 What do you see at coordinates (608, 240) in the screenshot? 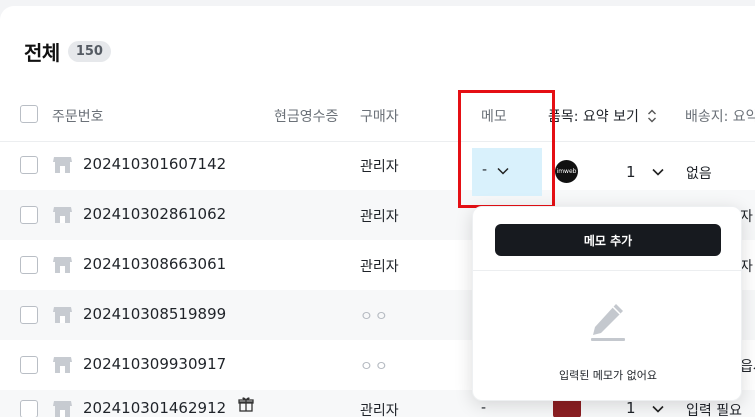
I see `add-memo-button: 메모 추가` at bounding box center [608, 240].